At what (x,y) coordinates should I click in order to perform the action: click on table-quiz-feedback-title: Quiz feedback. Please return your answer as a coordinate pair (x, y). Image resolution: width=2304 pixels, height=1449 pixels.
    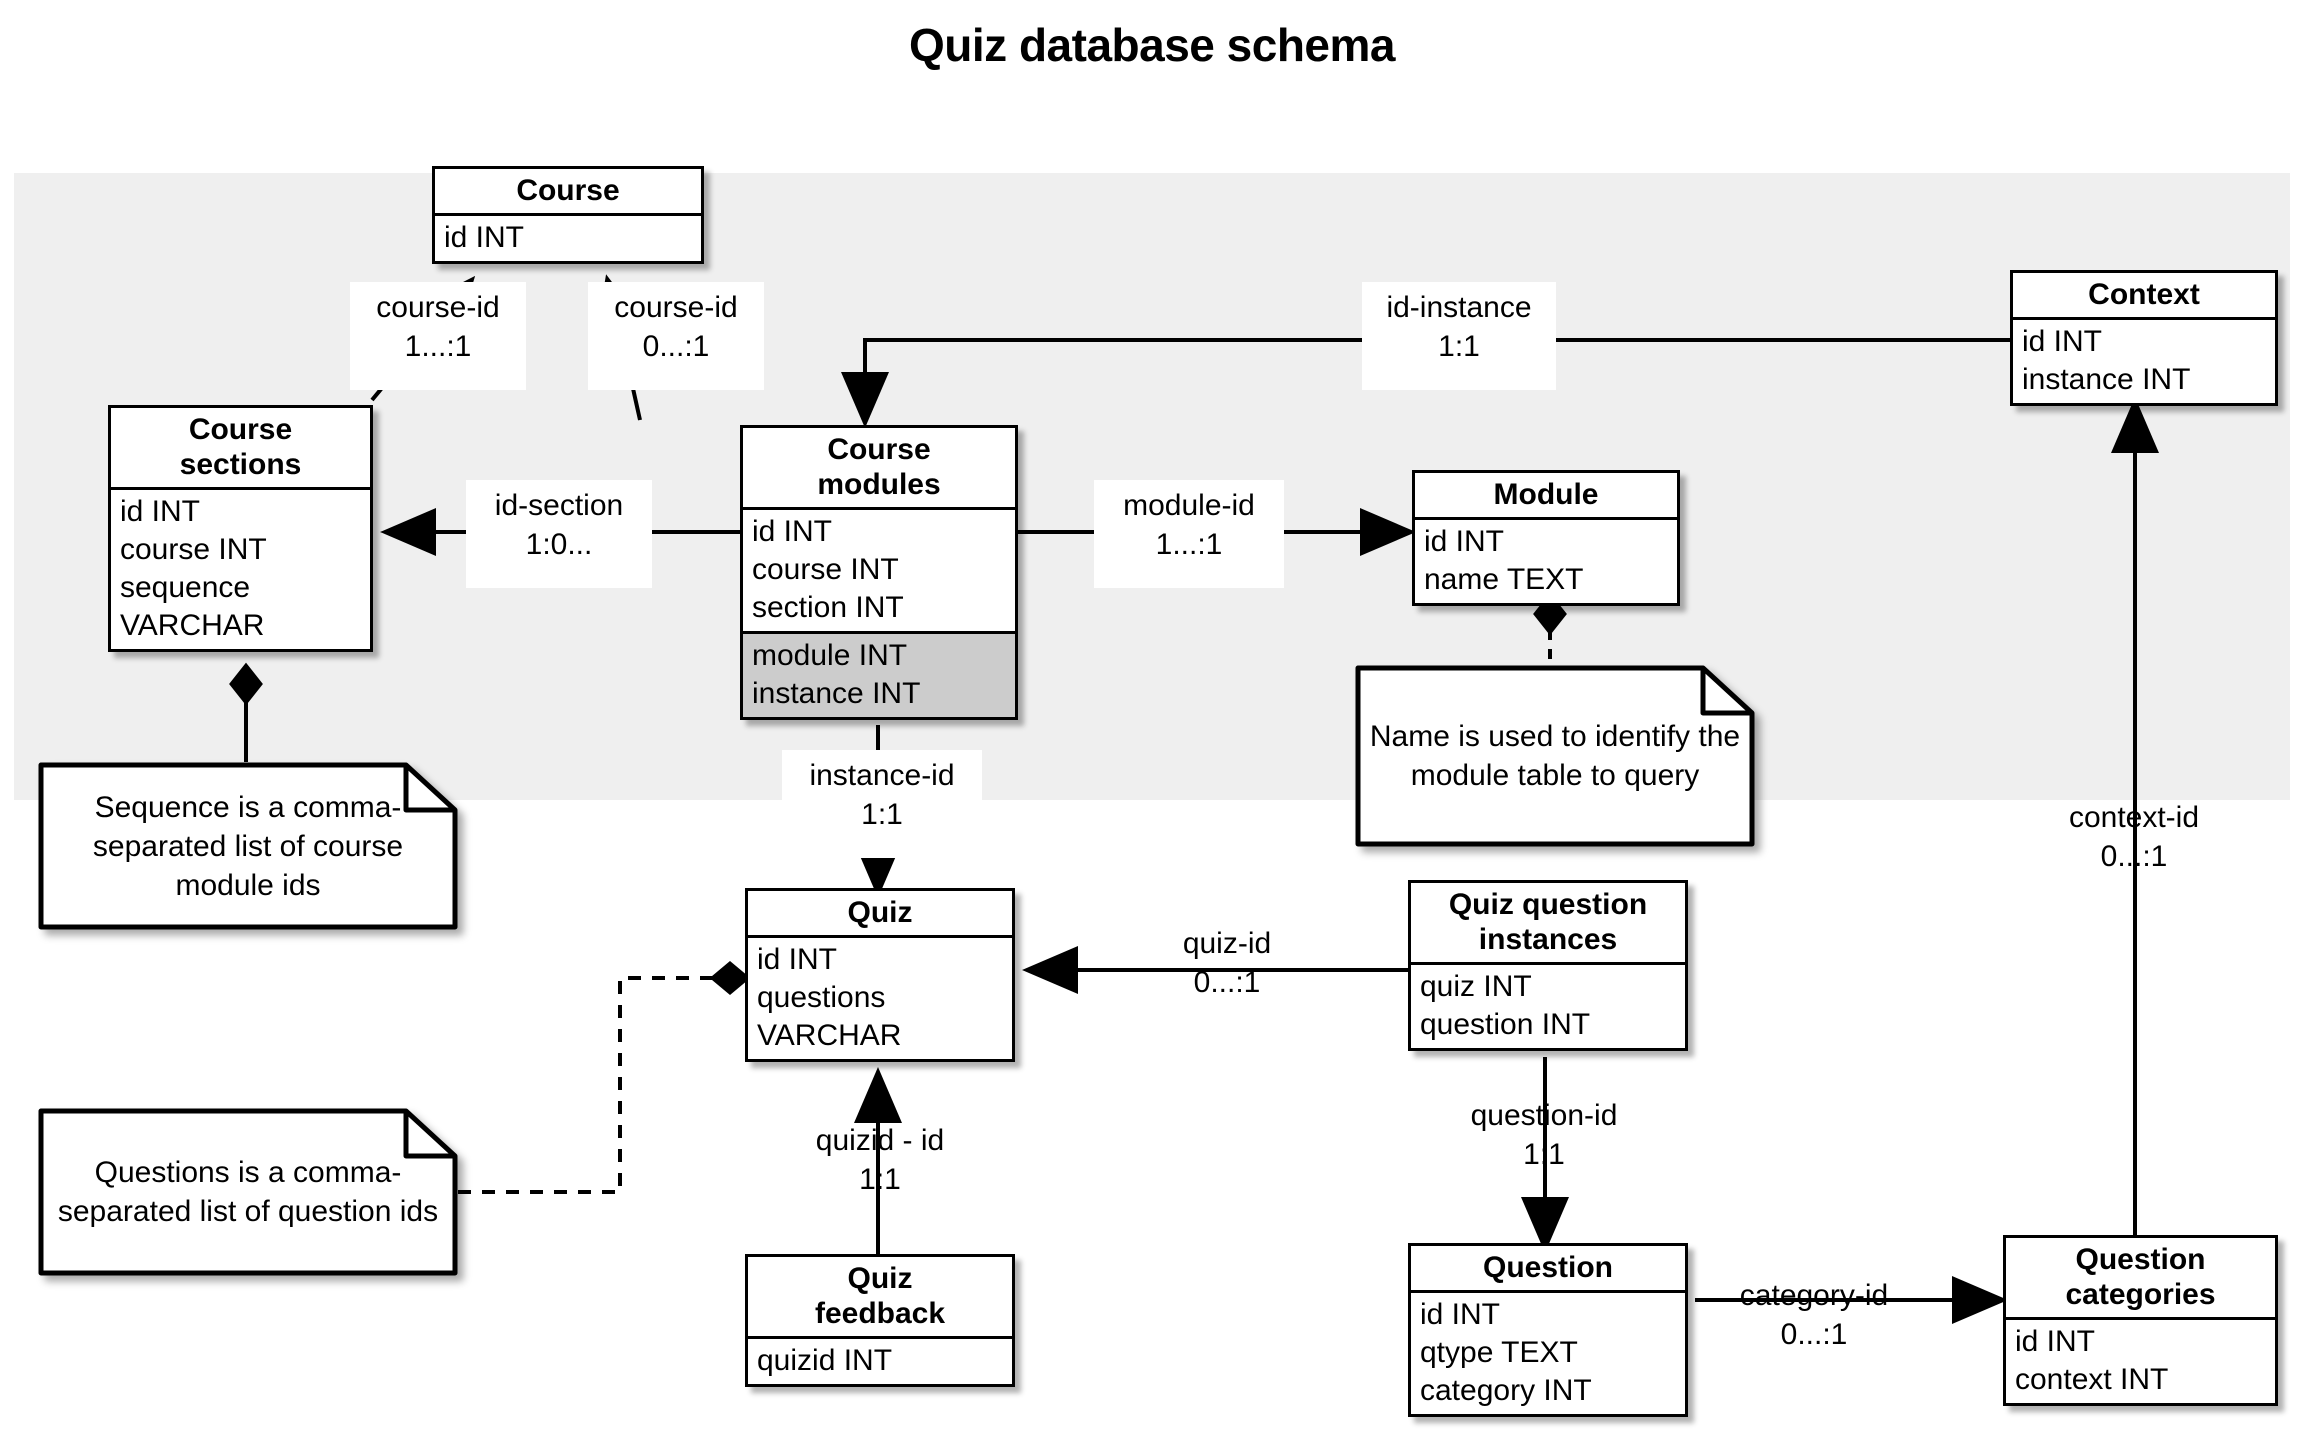
    Looking at the image, I should click on (880, 1298).